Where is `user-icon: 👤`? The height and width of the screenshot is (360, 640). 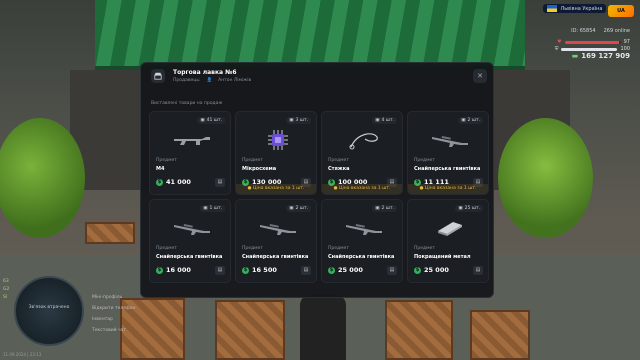
user-icon: 👤 is located at coordinates (209, 80).